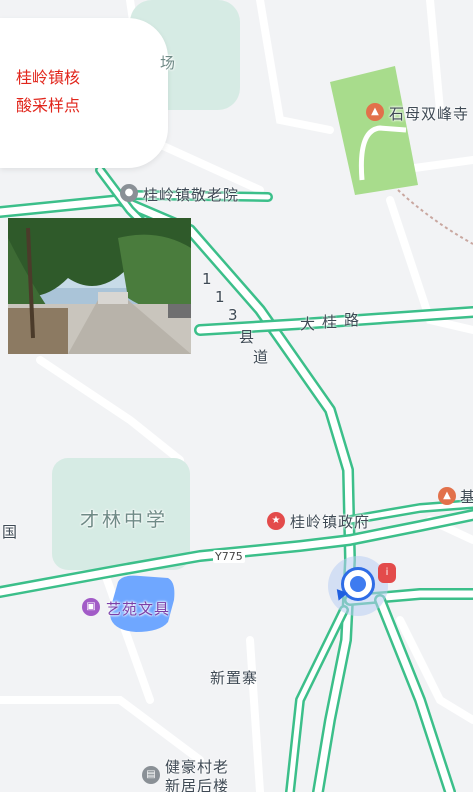 Image resolution: width=473 pixels, height=792 pixels. Describe the element at coordinates (48, 105) in the screenshot. I see `callout-line-2: 酸采样点` at that location.